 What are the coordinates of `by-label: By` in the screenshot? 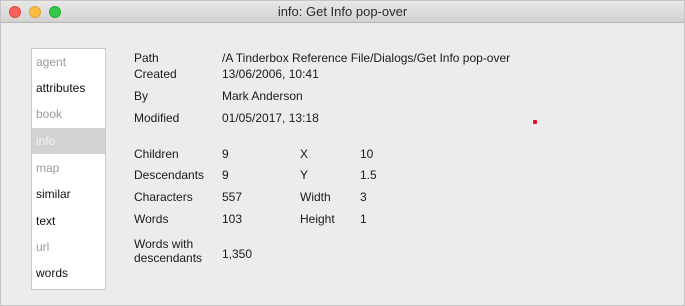 It's located at (141, 96).